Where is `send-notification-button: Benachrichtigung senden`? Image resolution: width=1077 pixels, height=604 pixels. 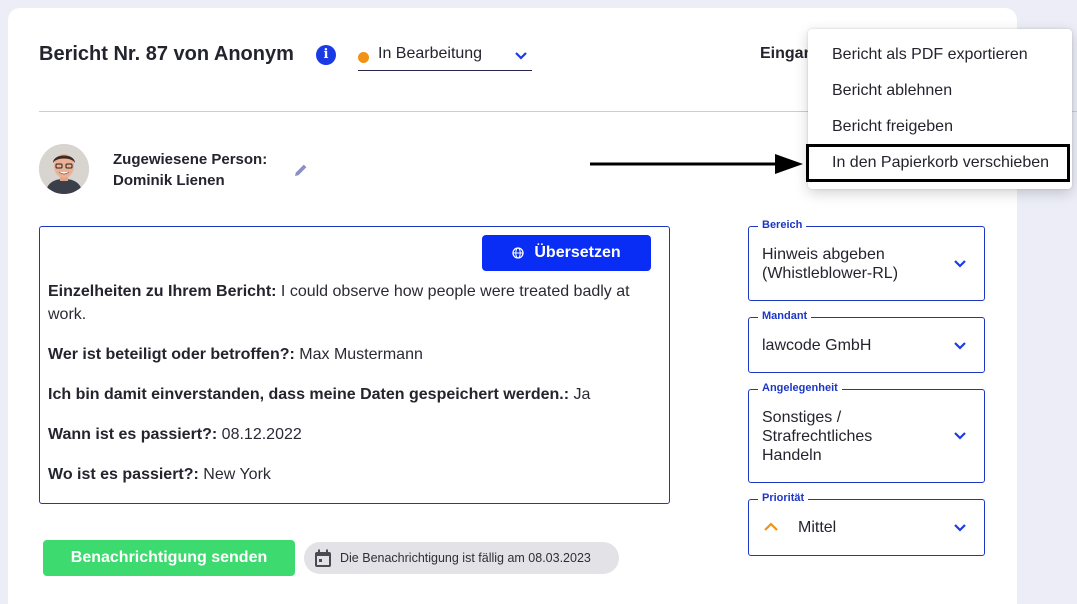 send-notification-button: Benachrichtigung senden is located at coordinates (169, 558).